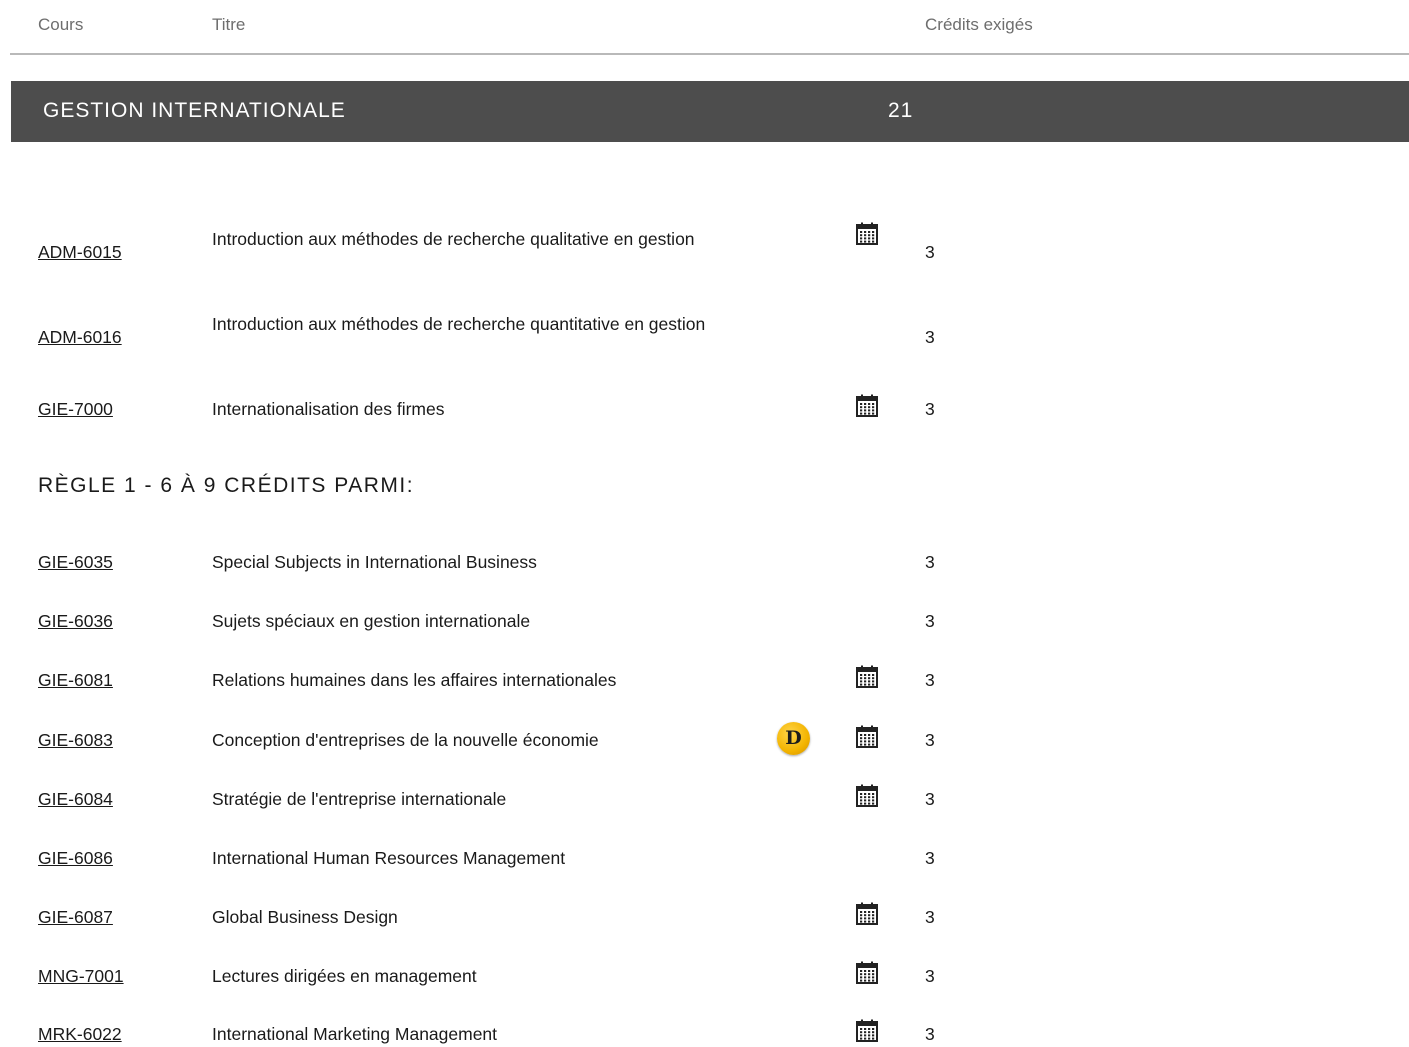 The image size is (1409, 1047). What do you see at coordinates (704, 916) in the screenshot?
I see `course-row: GIE-6087 Global Business Design 3` at bounding box center [704, 916].